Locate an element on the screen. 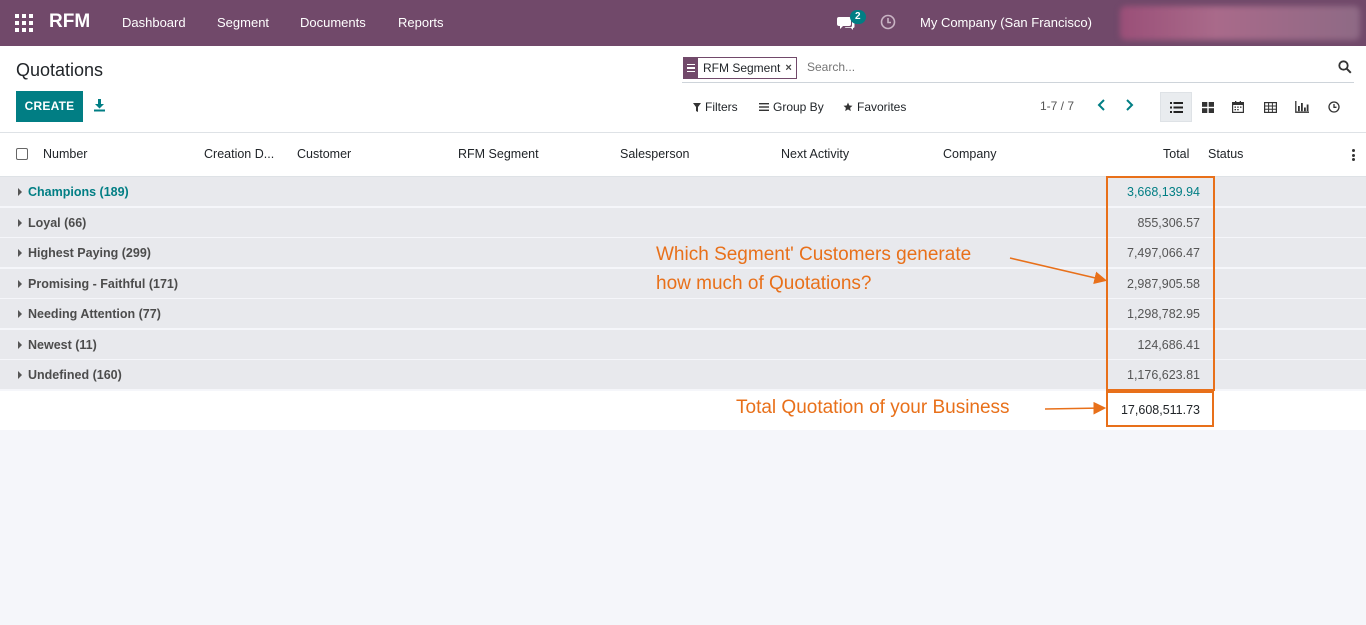  pager-next-icon is located at coordinates (1129, 105).